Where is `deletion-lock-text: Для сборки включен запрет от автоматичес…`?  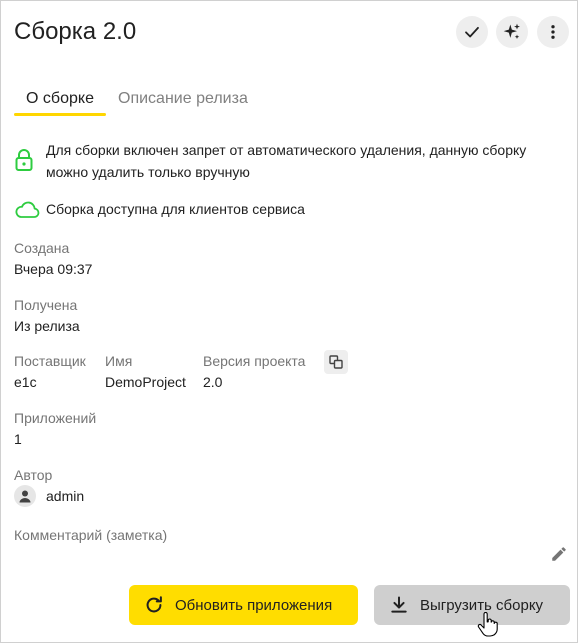
deletion-lock-text: Для сборки включен запрет от автоматичес… is located at coordinates (286, 161).